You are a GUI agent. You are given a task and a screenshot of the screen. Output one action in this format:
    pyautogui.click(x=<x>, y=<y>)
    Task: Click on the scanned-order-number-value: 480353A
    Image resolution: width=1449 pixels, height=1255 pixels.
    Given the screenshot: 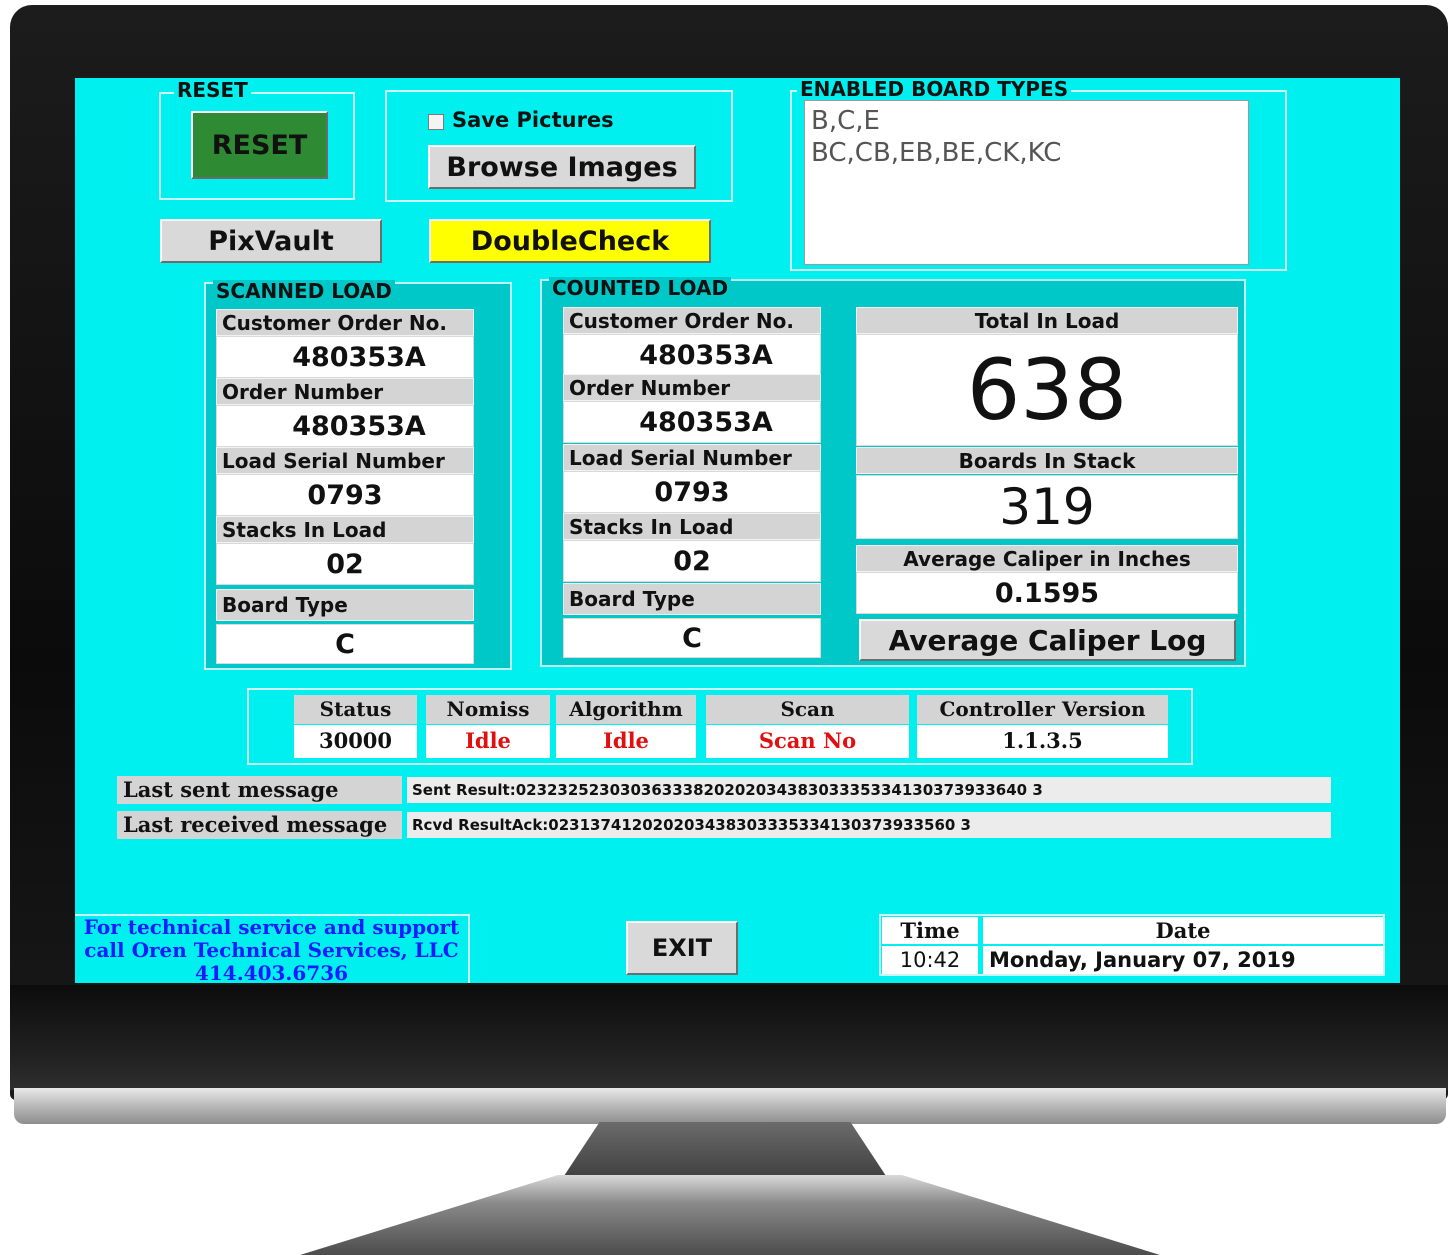 What is the action you would take?
    pyautogui.click(x=345, y=426)
    